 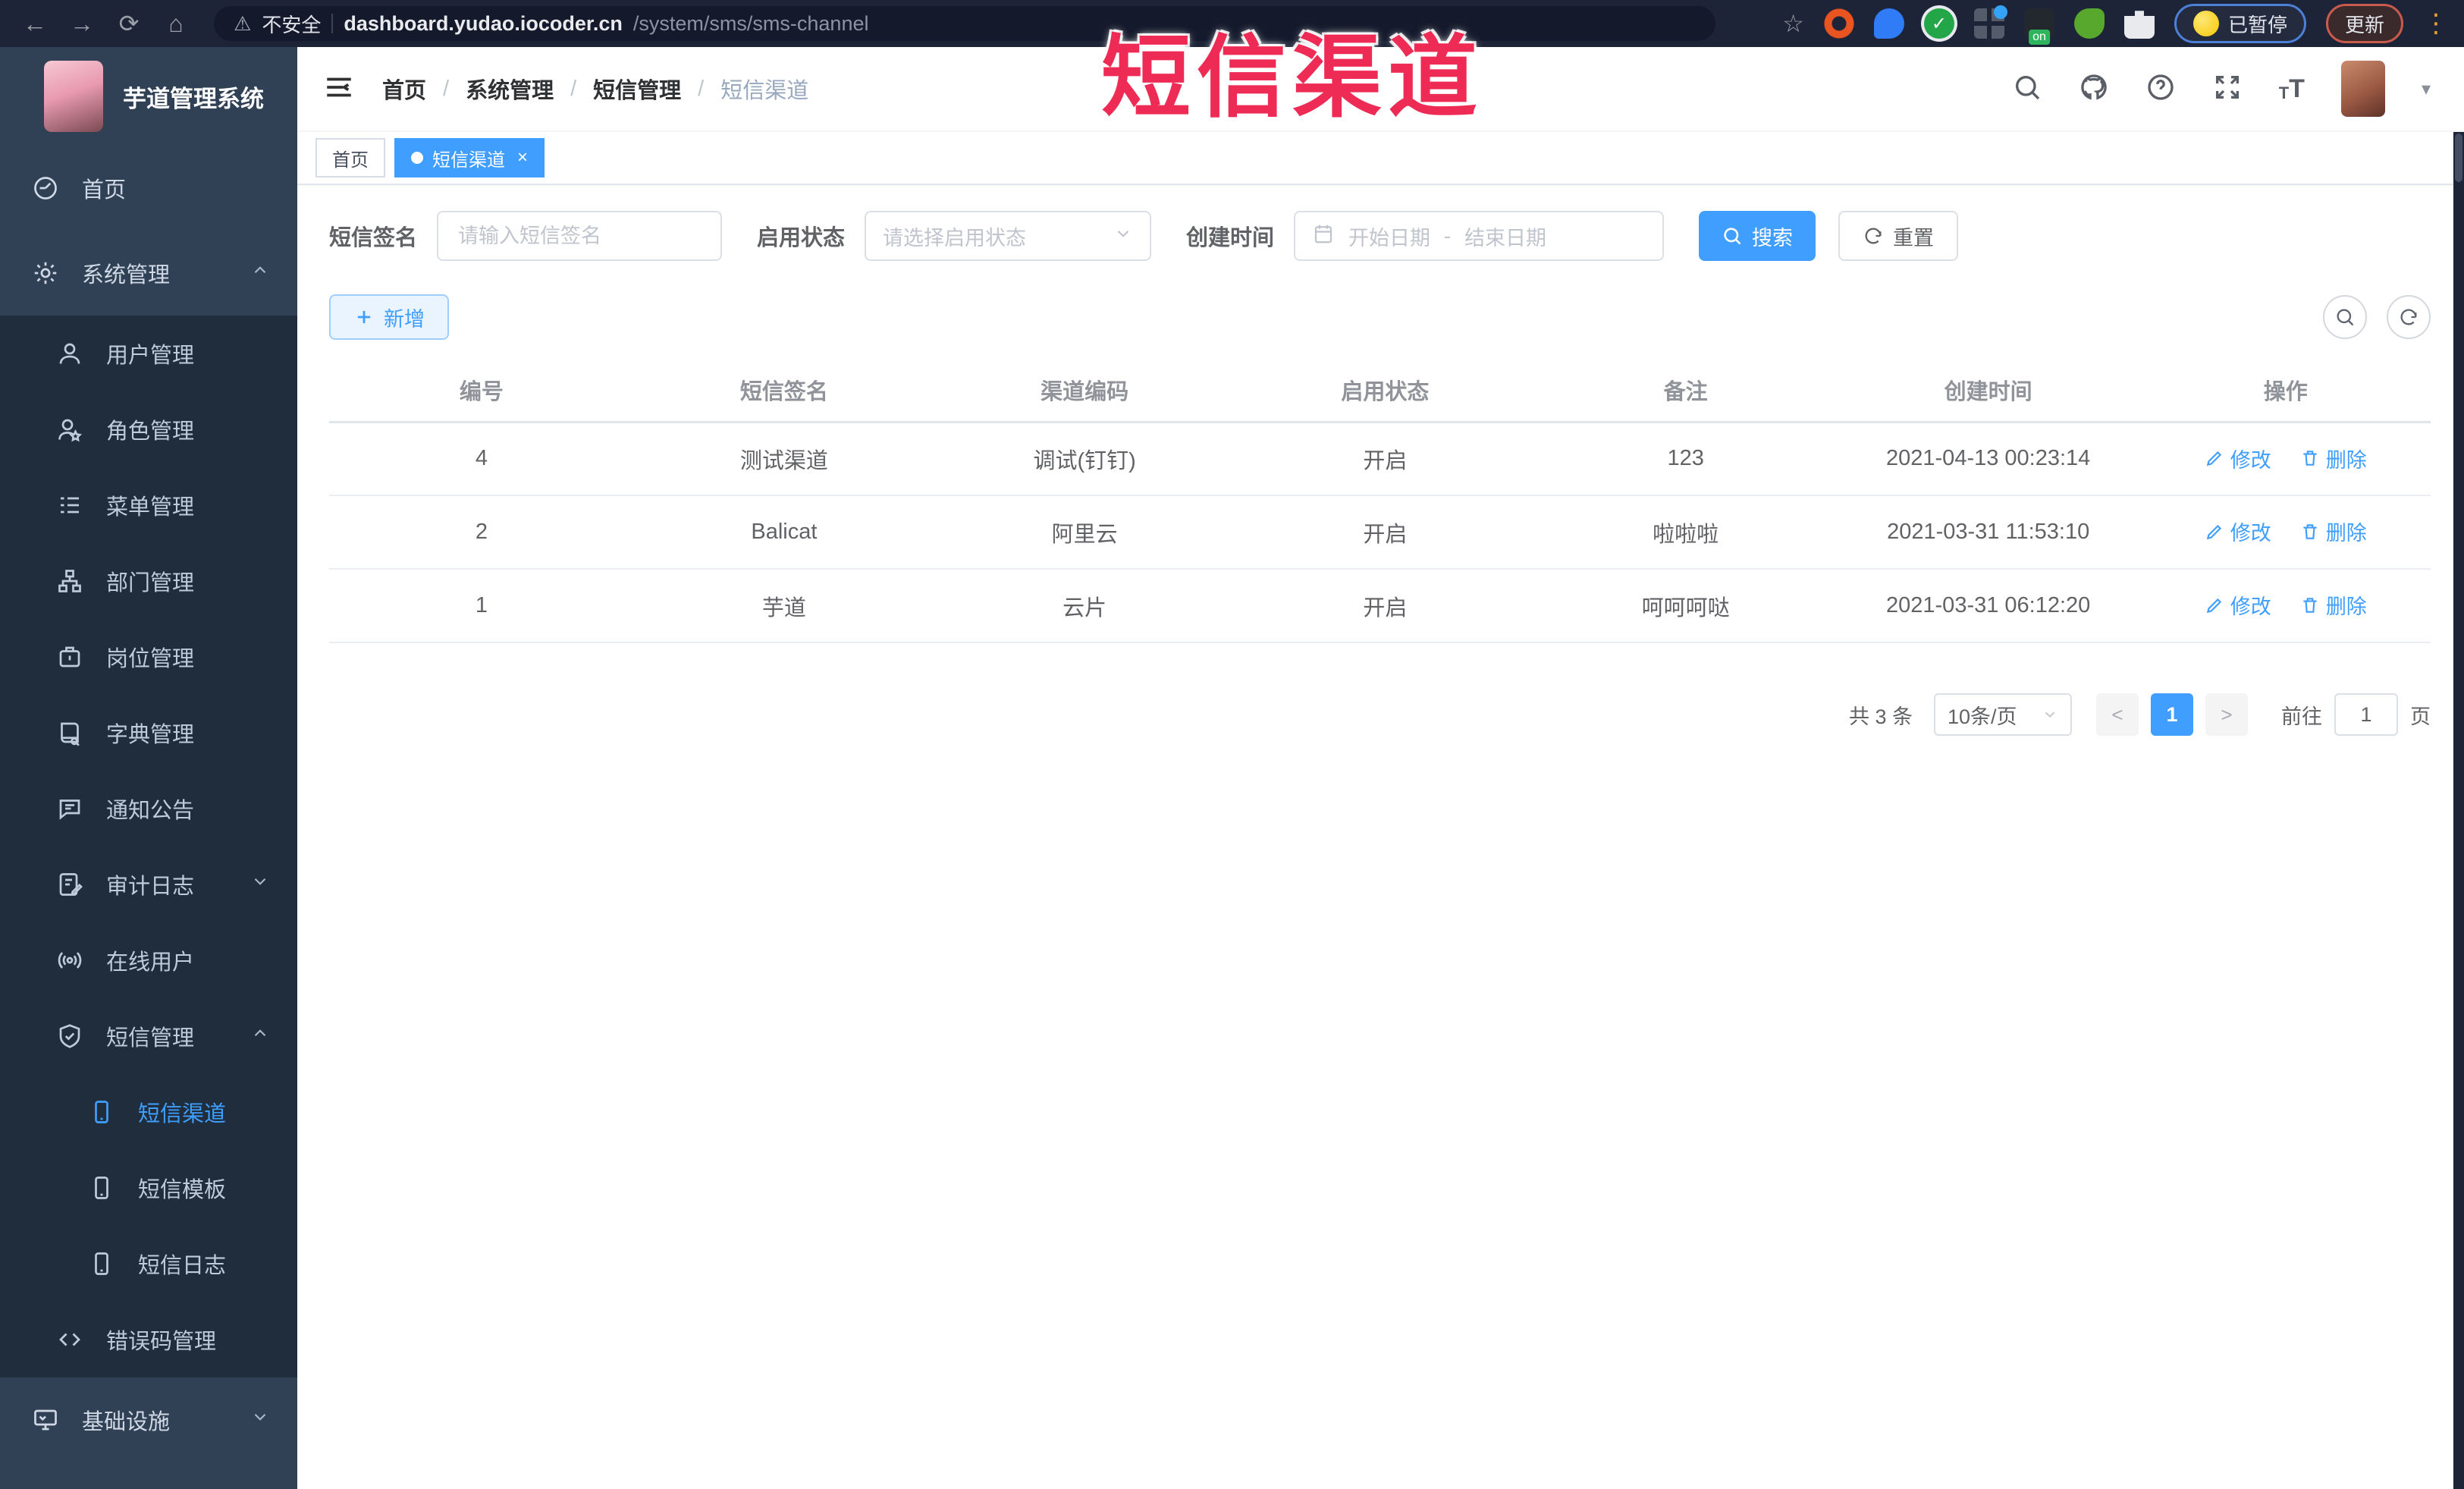 I want to click on forward-icon: →, so click(x=82, y=23).